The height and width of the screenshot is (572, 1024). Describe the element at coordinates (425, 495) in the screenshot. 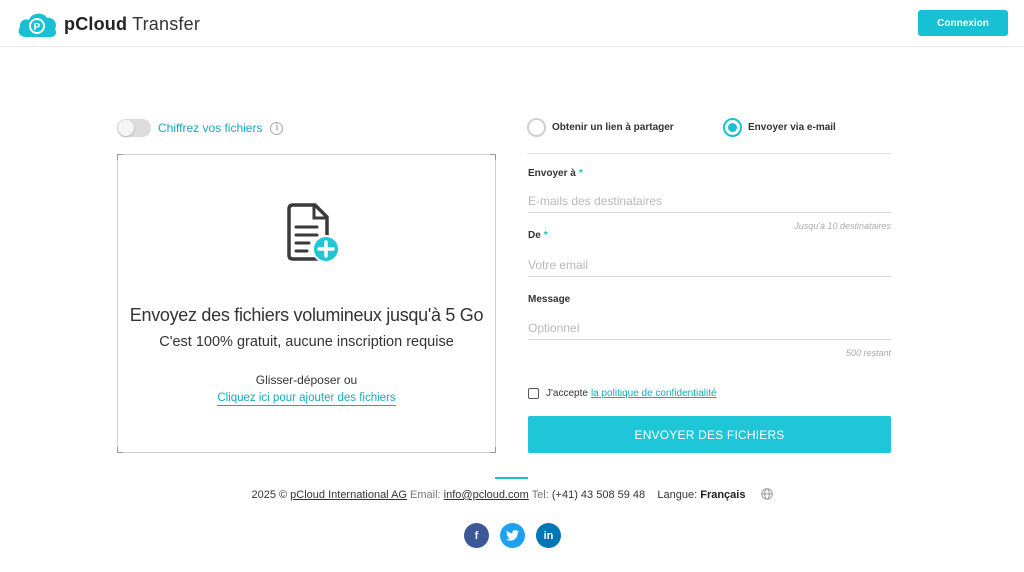

I see `footer-email-label: Email:` at that location.